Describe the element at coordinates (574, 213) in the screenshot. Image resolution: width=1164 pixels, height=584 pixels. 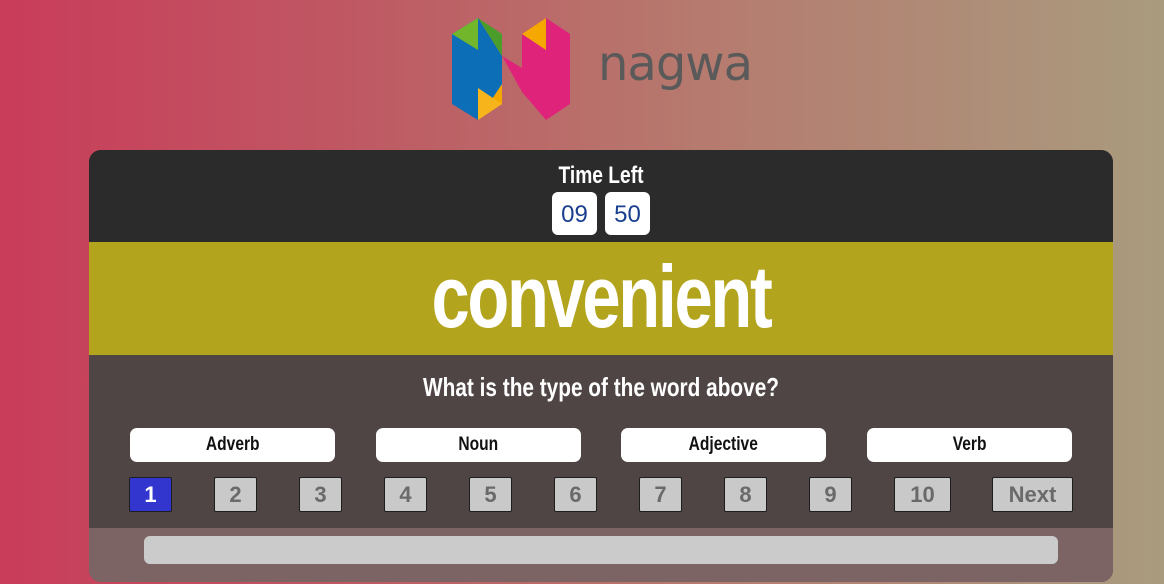
I see `minutes-box: 09` at that location.